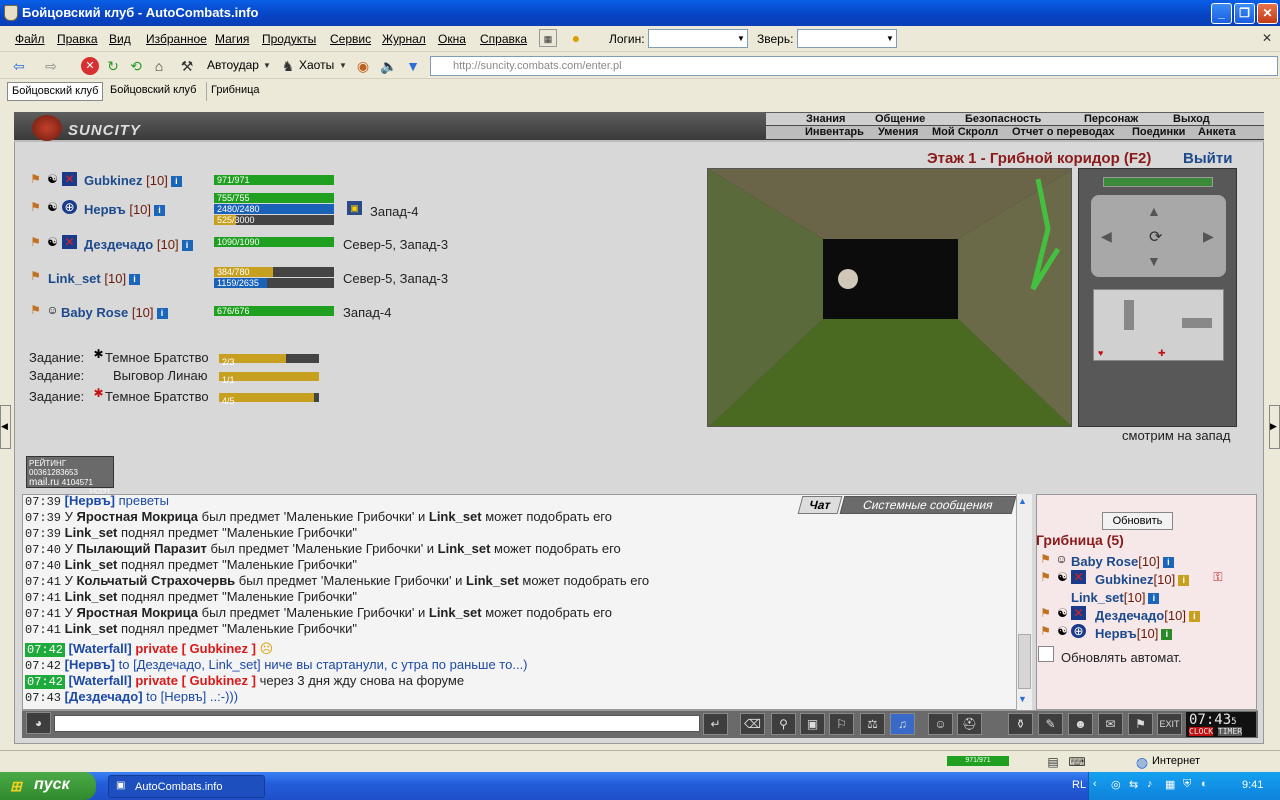 The image size is (1280, 800). I want to click on nav-communication: Общение, so click(900, 119).